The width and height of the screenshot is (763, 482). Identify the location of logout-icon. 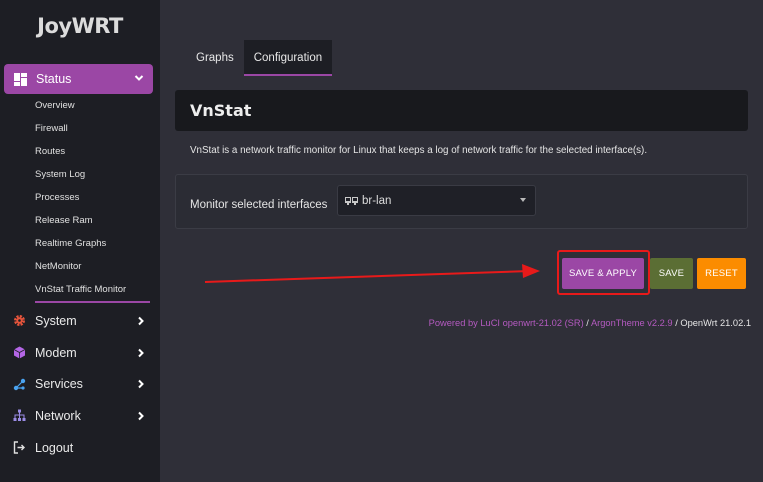
(19, 447).